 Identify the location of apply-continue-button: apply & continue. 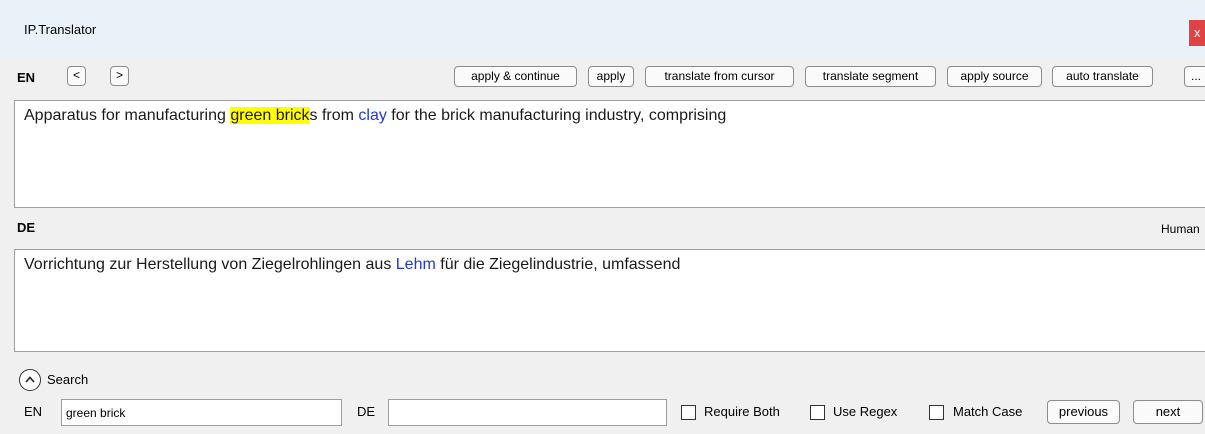
(515, 76).